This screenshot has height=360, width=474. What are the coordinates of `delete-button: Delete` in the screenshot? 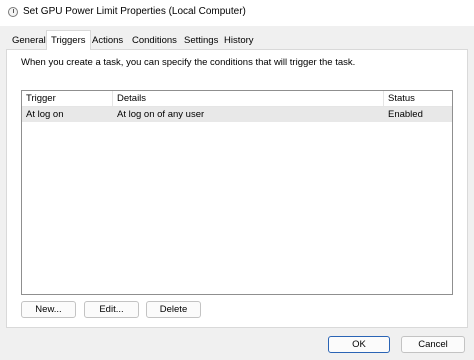 It's located at (173, 309).